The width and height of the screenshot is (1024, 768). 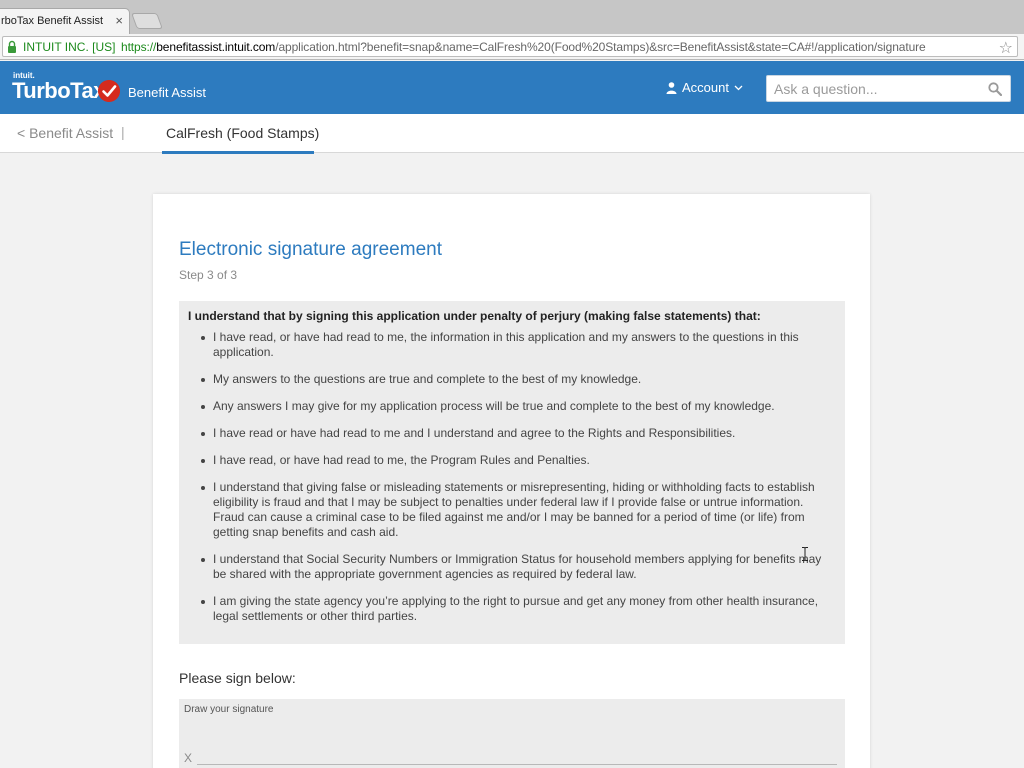 What do you see at coordinates (65, 133) in the screenshot?
I see `back-to-benefit-assist-link: < Benefit Assist` at bounding box center [65, 133].